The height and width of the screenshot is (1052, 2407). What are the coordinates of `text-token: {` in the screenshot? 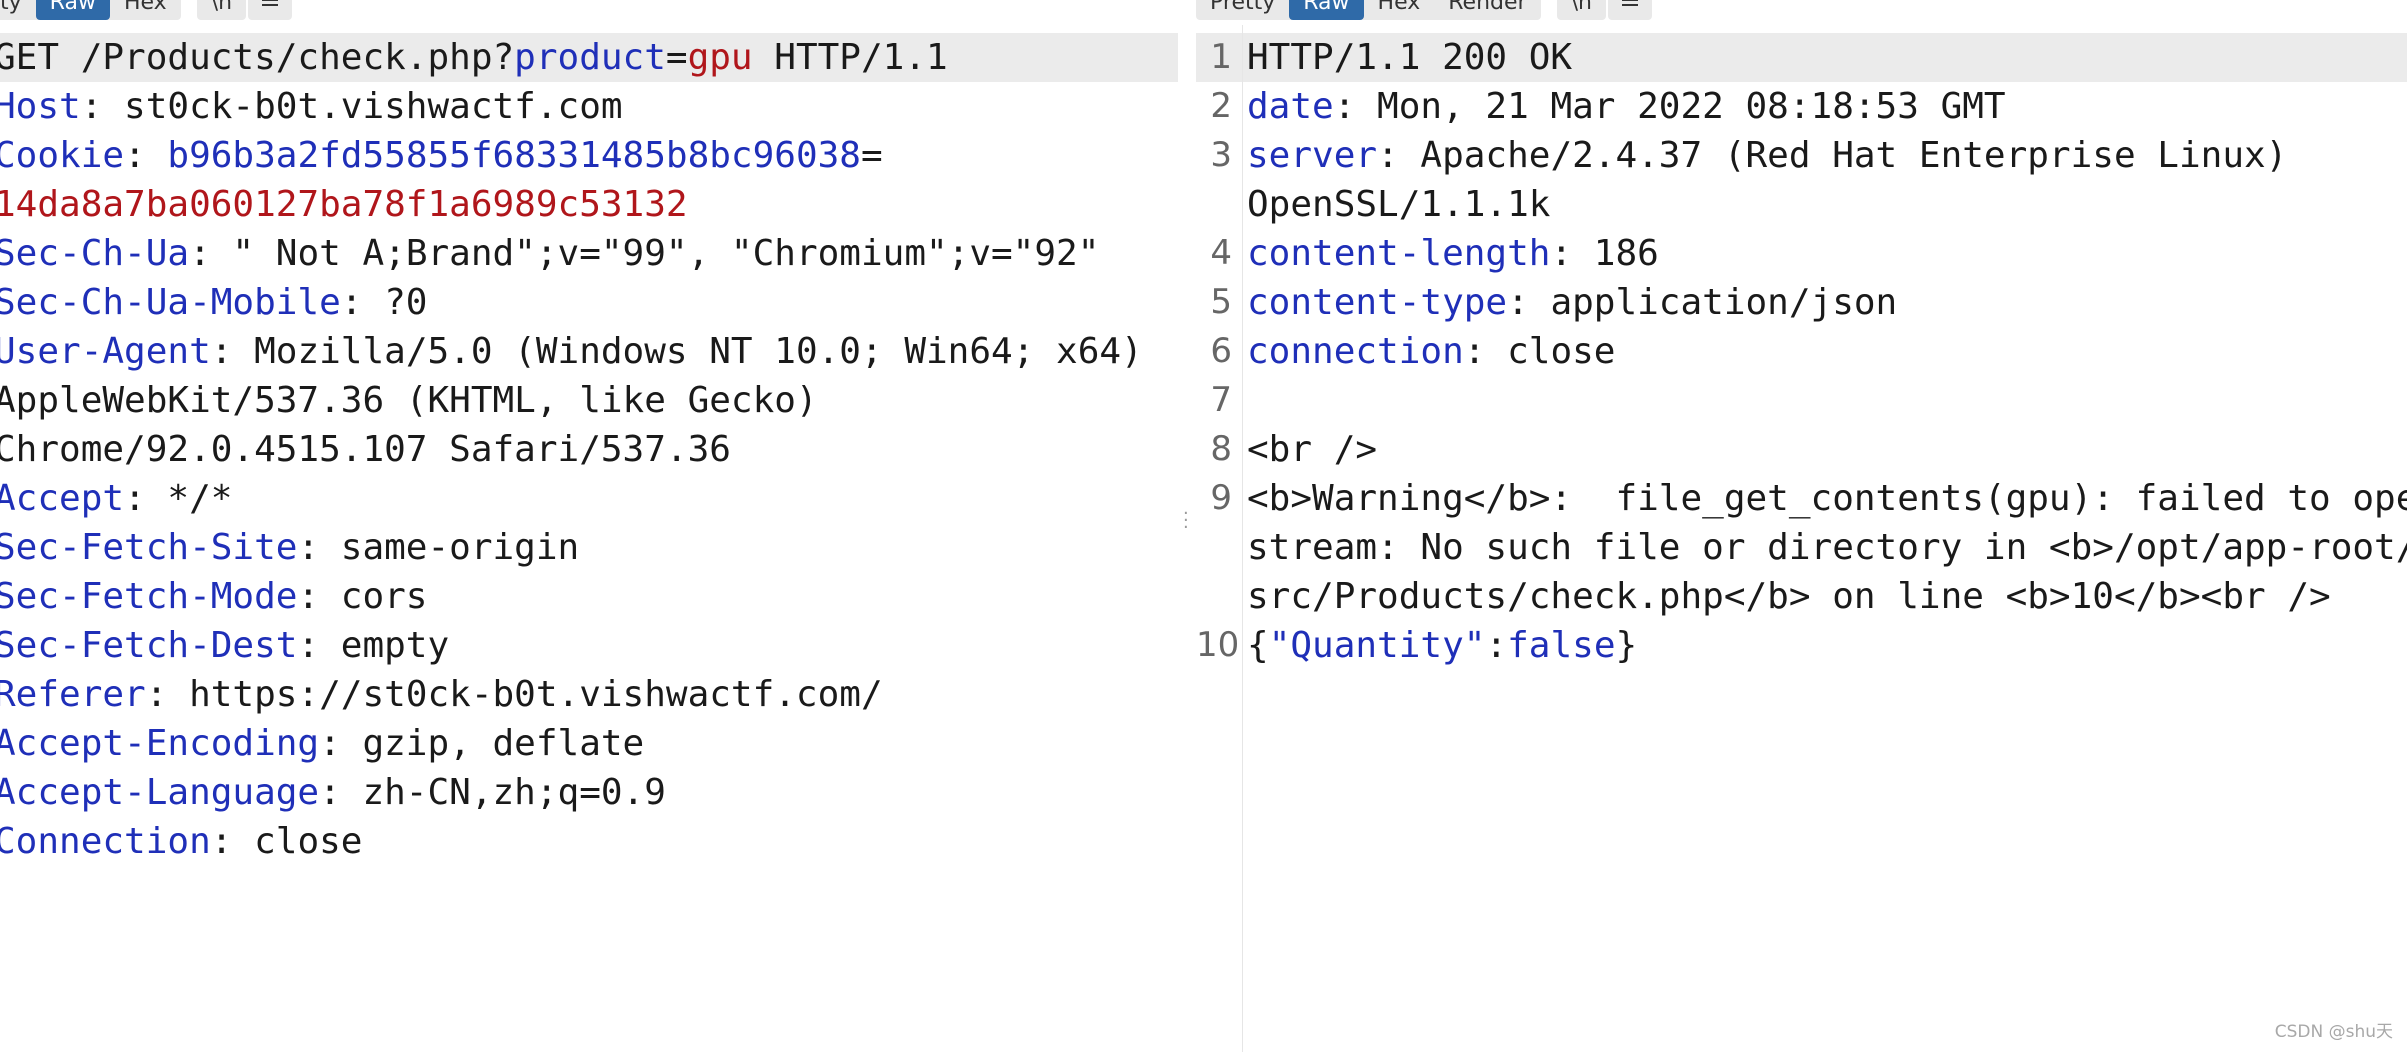 It's located at (1258, 645).